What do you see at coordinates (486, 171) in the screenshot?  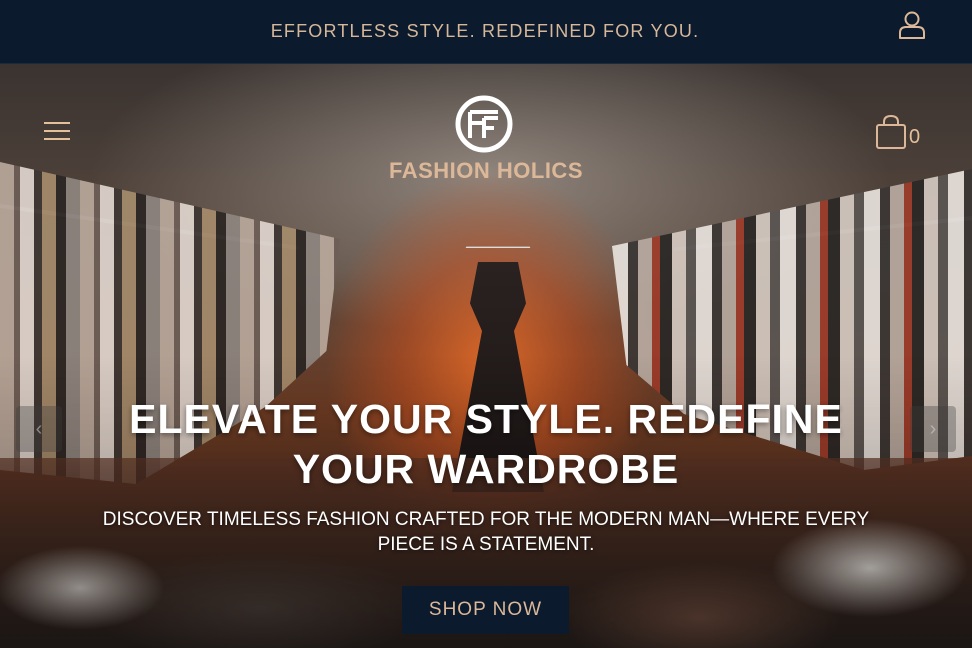 I see `brand-name: FASHION HOLICS` at bounding box center [486, 171].